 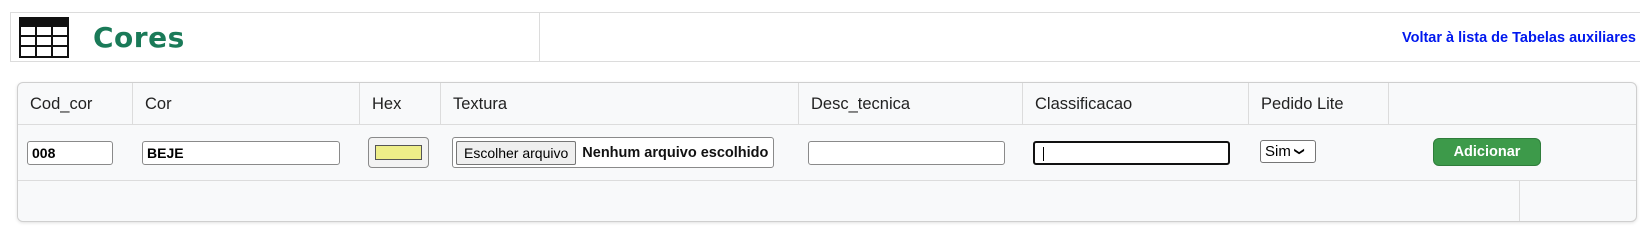 What do you see at coordinates (70, 153) in the screenshot?
I see `cod-cor-input` at bounding box center [70, 153].